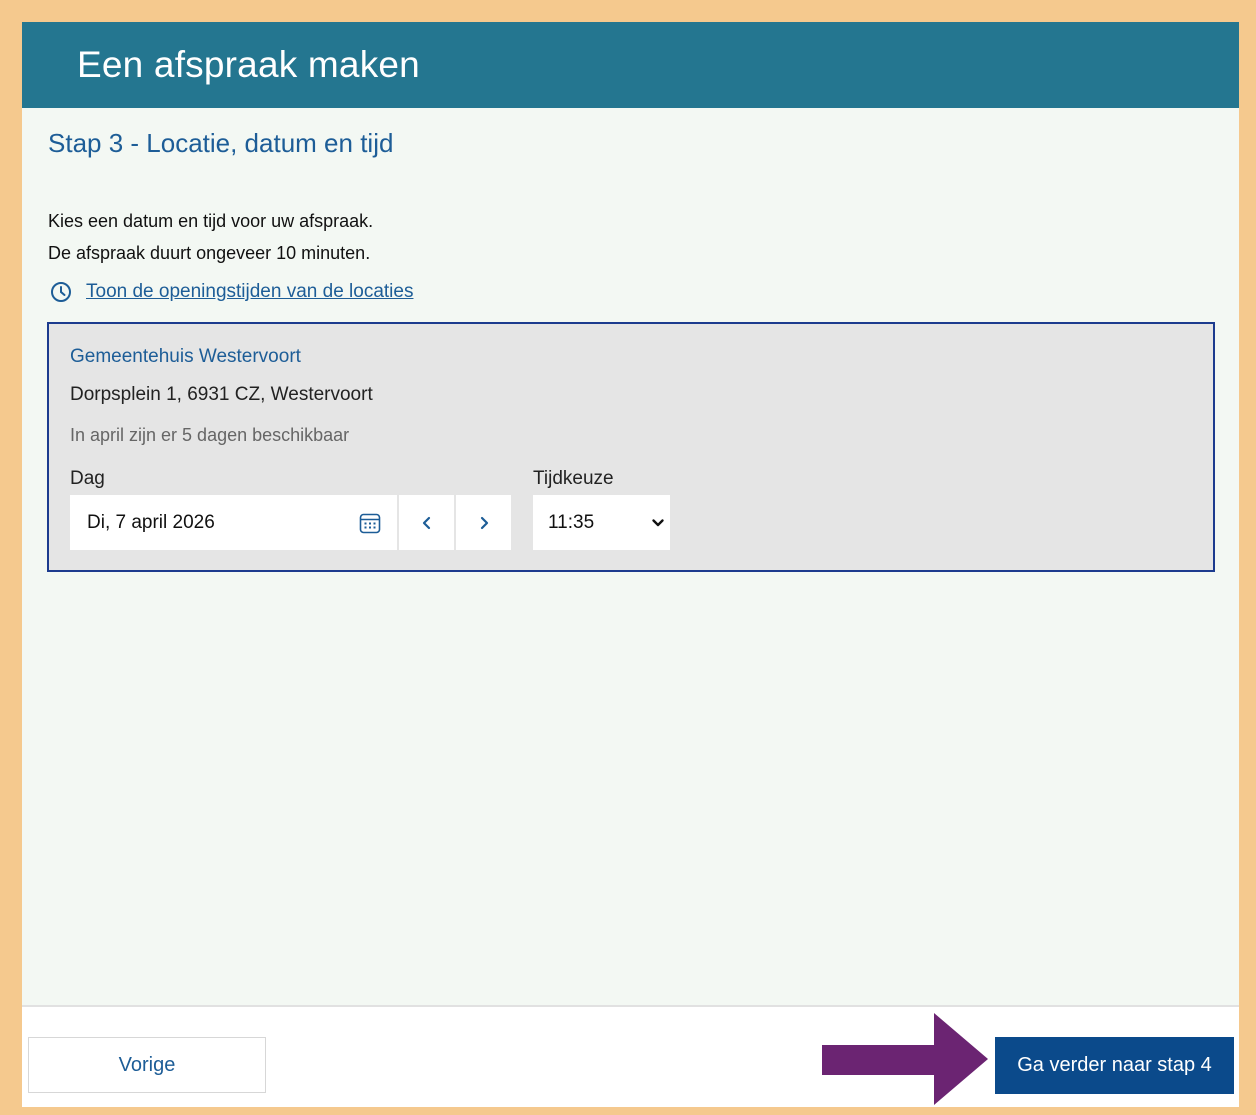 This screenshot has width=1256, height=1115. Describe the element at coordinates (185, 356) in the screenshot. I see `location-name: Gemeentehuis Westervoort` at that location.